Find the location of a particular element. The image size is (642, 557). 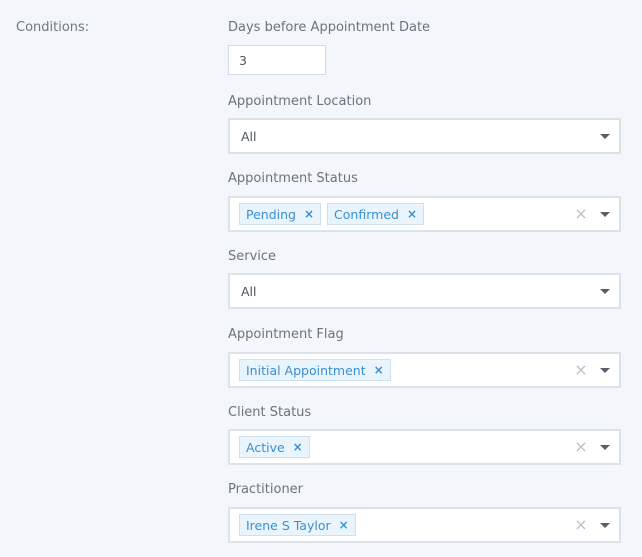

tag-label: Irene S Taylor is located at coordinates (288, 525).